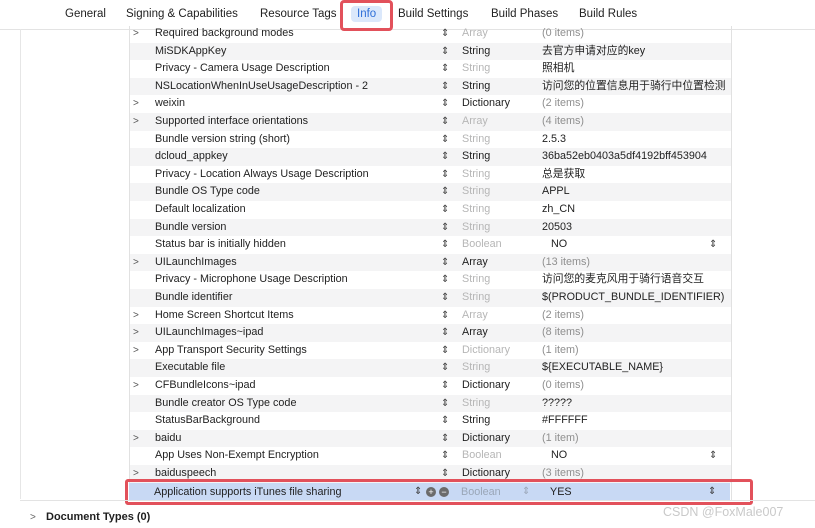 The image size is (815, 528). I want to click on plist-value: 总是获取, so click(635, 175).